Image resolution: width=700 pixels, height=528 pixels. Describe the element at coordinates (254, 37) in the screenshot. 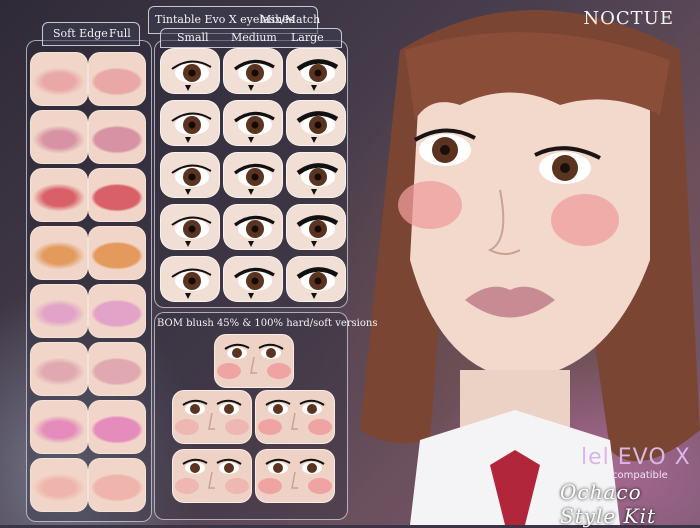

I see `column-medium: Medium` at that location.